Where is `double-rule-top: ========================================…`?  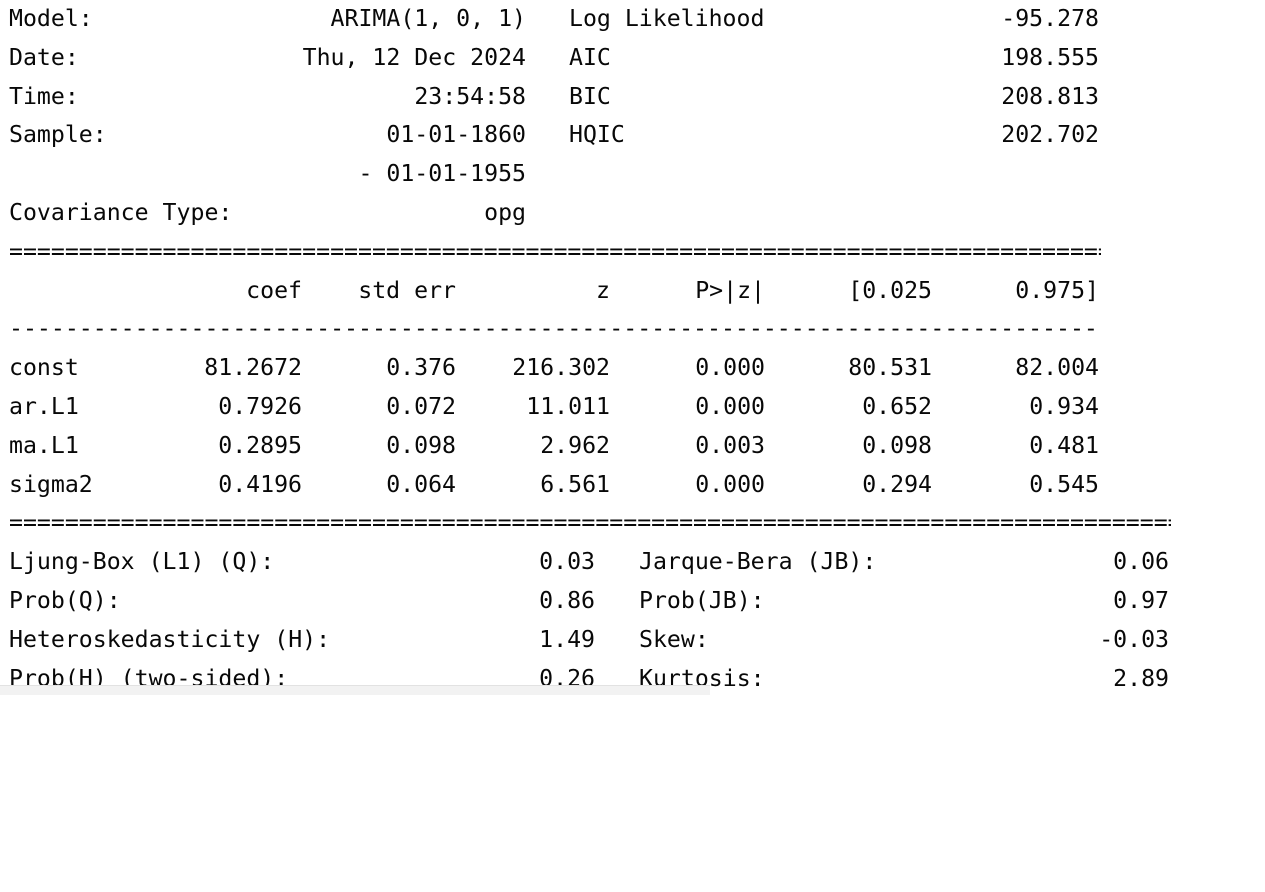
double-rule-top: ========================================… is located at coordinates (555, 251).